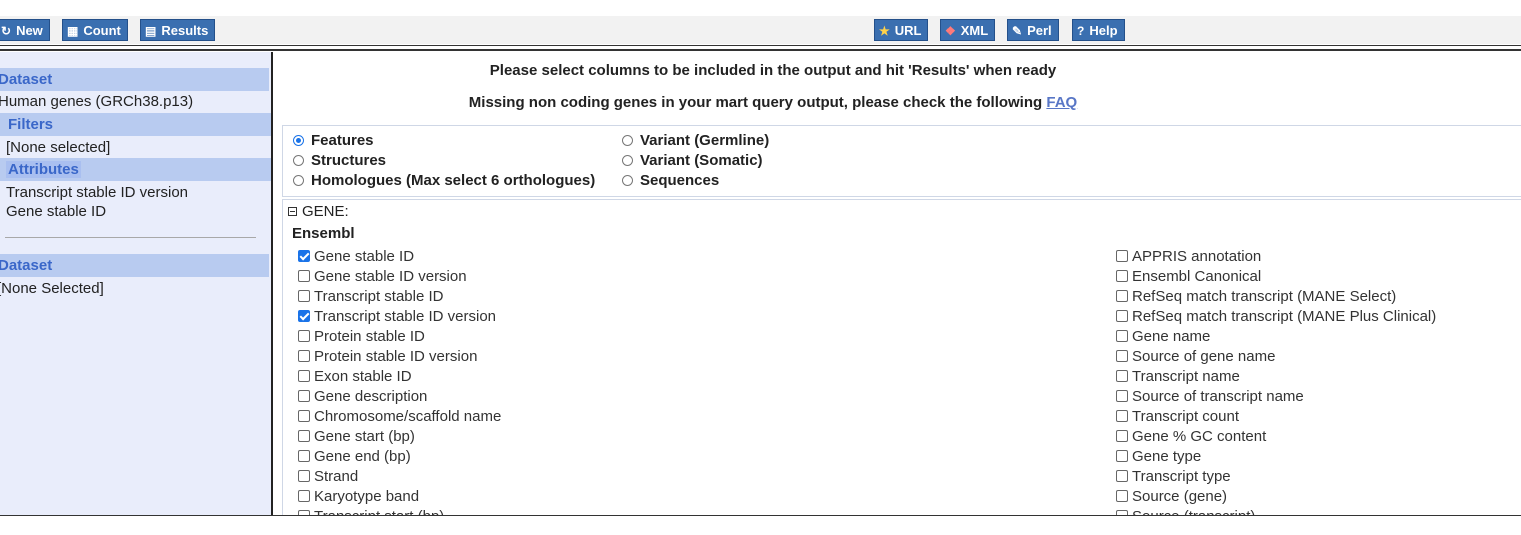  Describe the element at coordinates (399, 417) in the screenshot. I see `attribute-checkbox-row: Chromosome/scaffold name` at that location.